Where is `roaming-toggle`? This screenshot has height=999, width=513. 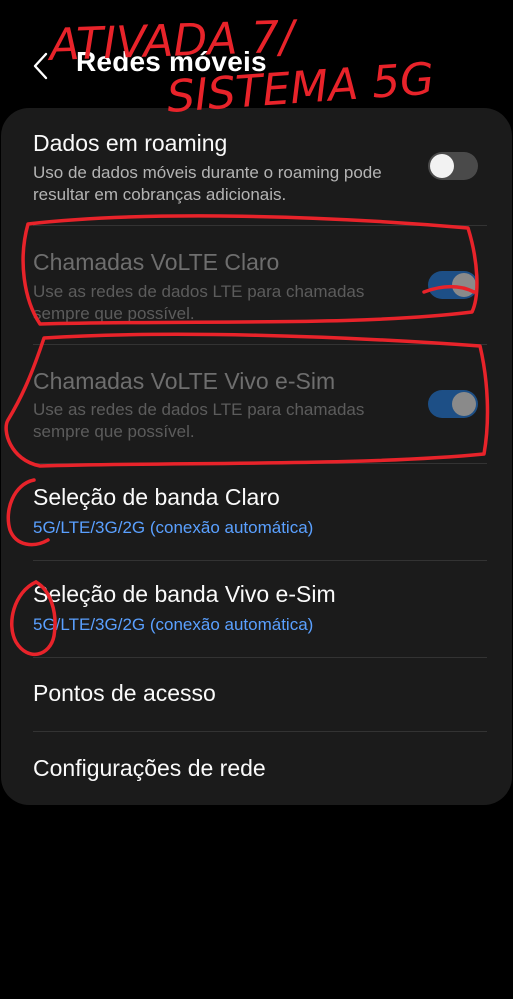
roaming-toggle is located at coordinates (453, 166).